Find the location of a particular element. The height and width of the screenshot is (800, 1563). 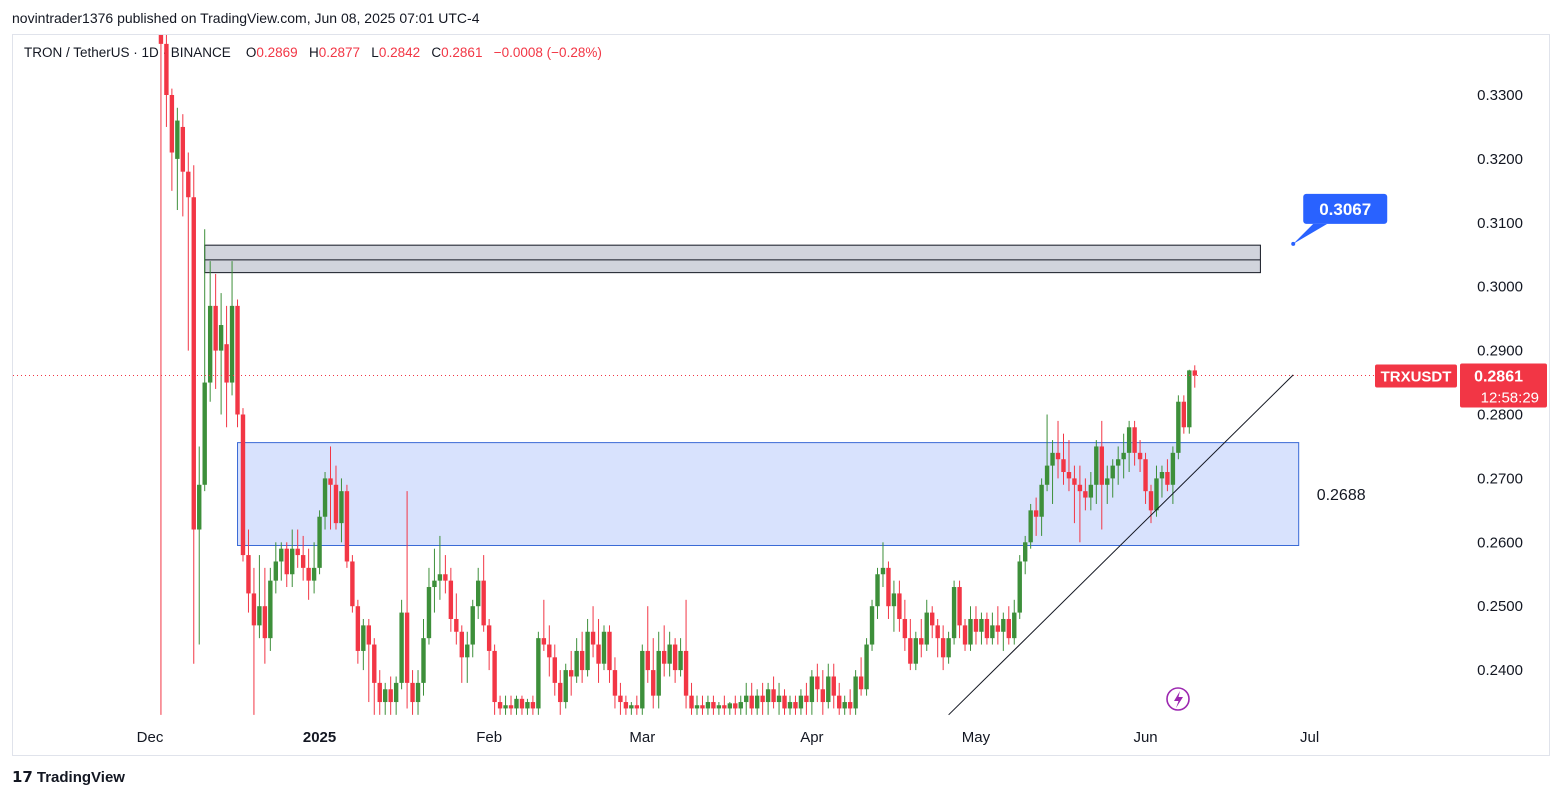

alert-icon is located at coordinates (1178, 699).